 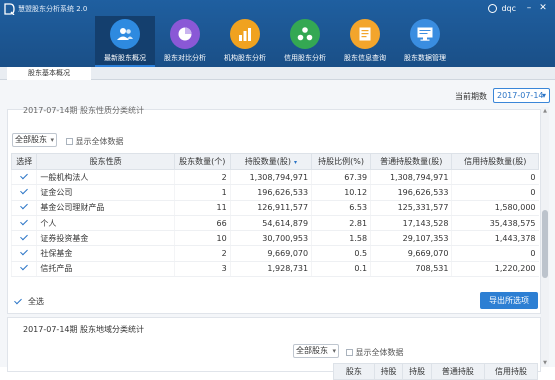 I want to click on cell-value: 126,911,577, so click(x=270, y=208).